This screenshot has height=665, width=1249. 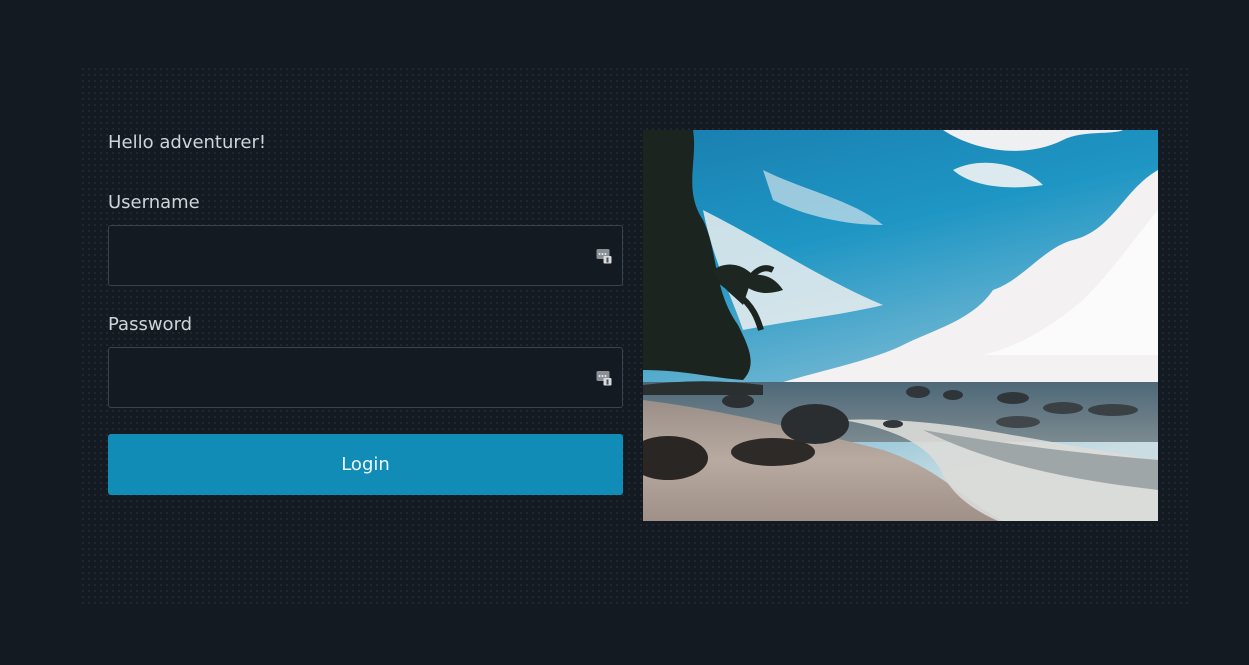 I want to click on username-label: Username, so click(x=154, y=202).